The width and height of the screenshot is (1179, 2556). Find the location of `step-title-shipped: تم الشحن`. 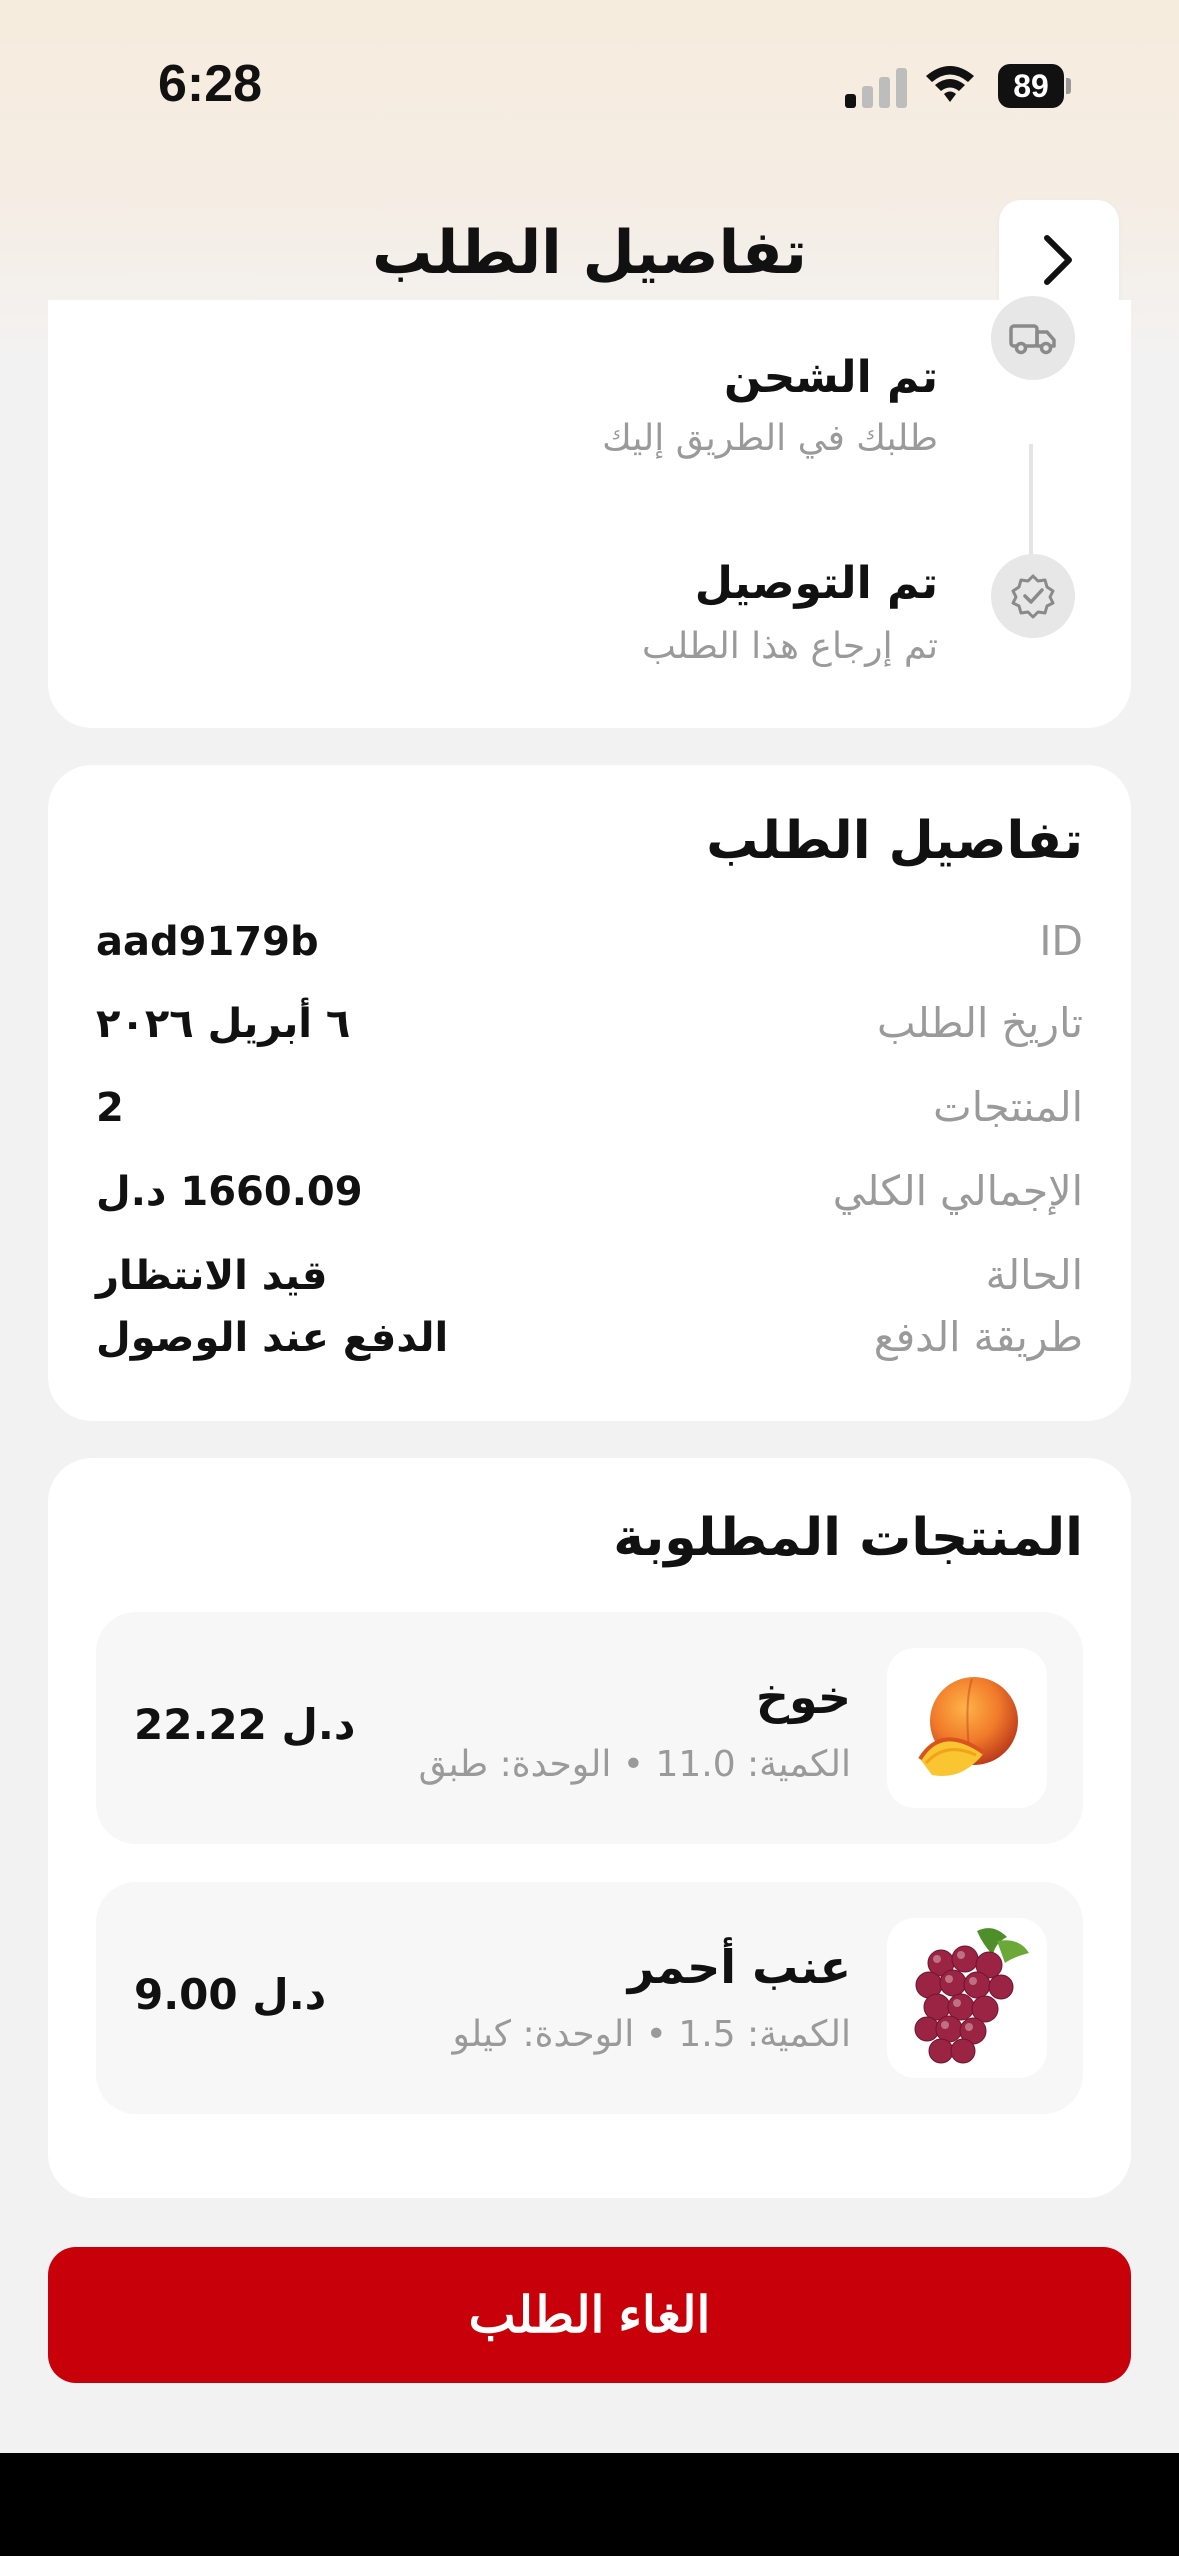

step-title-shipped: تم الشحن is located at coordinates (830, 377).